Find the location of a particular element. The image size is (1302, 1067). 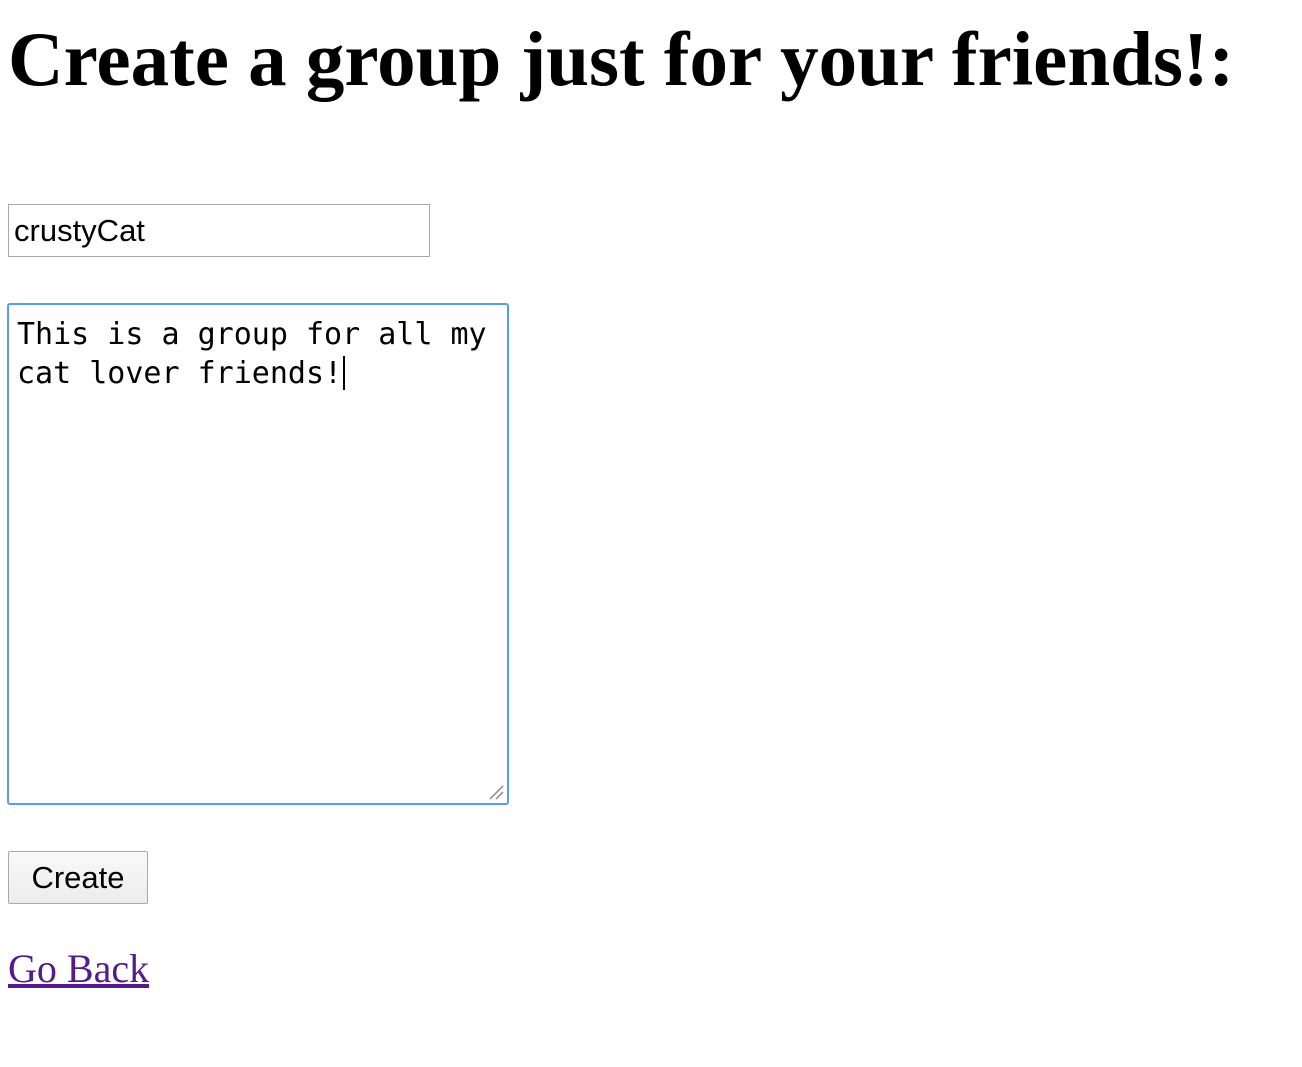

resize-handle-icon is located at coordinates (494, 790).